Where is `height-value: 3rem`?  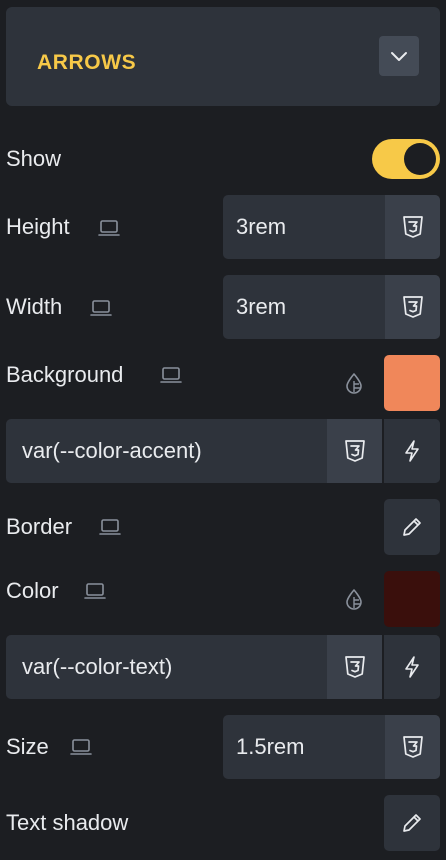
height-value: 3rem is located at coordinates (304, 227).